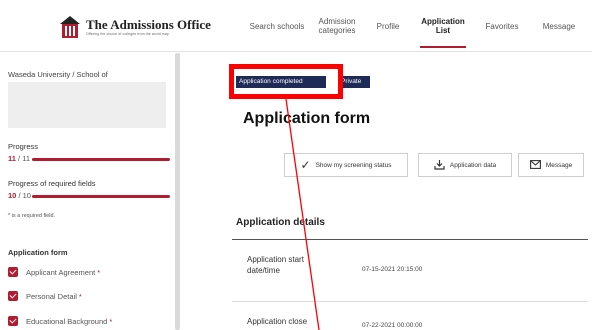  Describe the element at coordinates (302, 214) in the screenshot. I see `annotation-arrow-line` at that location.